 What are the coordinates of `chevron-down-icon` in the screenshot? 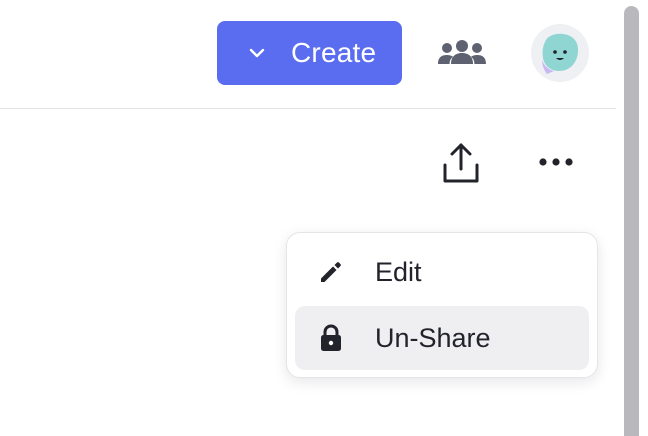 It's located at (257, 53).